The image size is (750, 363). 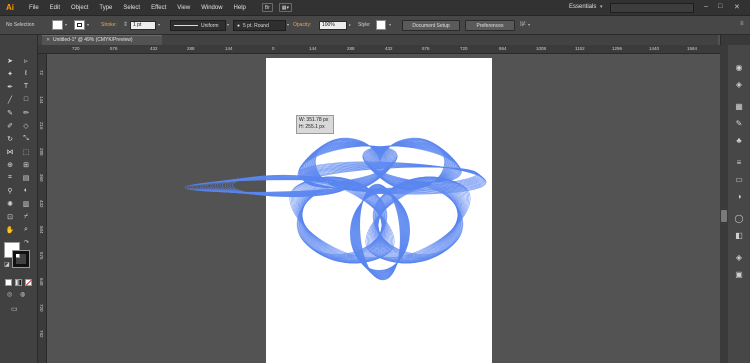 I want to click on magic-wand-icon: ✦, so click(x=10, y=73).